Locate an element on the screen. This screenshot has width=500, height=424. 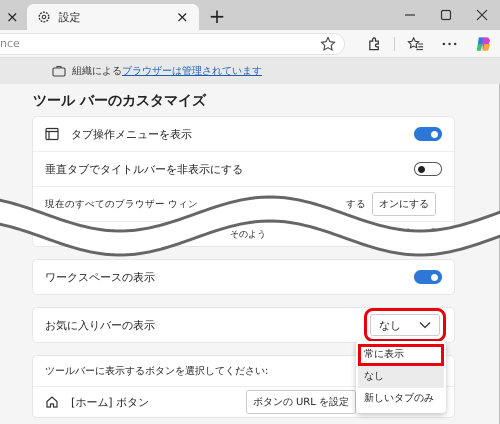
star-icon is located at coordinates (328, 44).